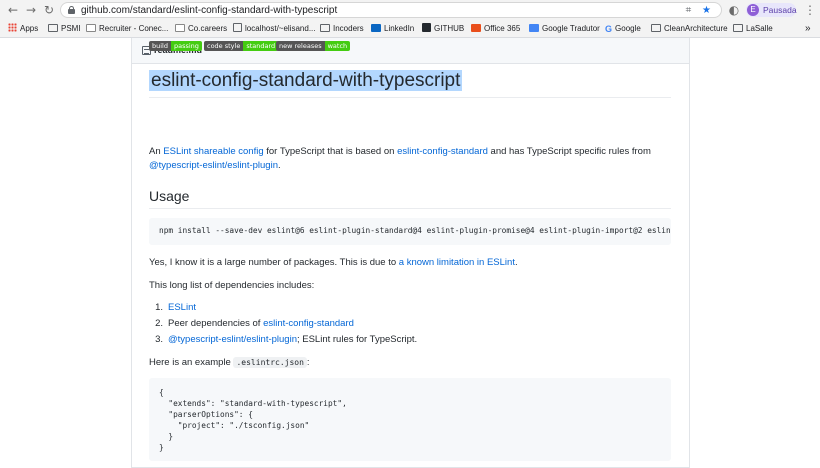 Image resolution: width=820 pixels, height=468 pixels. Describe the element at coordinates (177, 151) in the screenshot. I see `eslint-link: ESLint` at that location.